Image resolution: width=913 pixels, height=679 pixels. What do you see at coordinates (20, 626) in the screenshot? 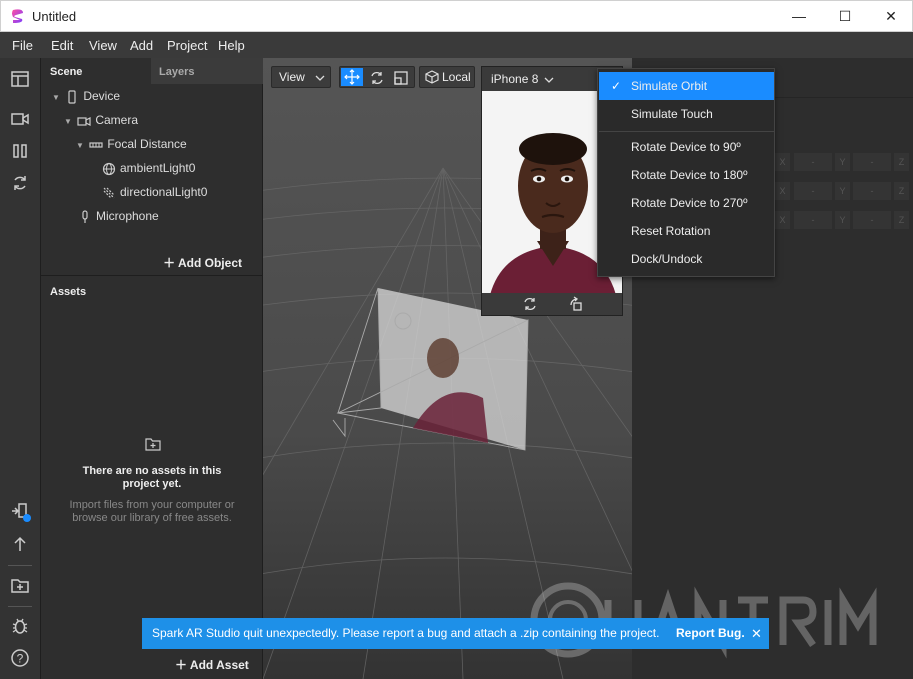
I see `bug-icon` at bounding box center [20, 626].